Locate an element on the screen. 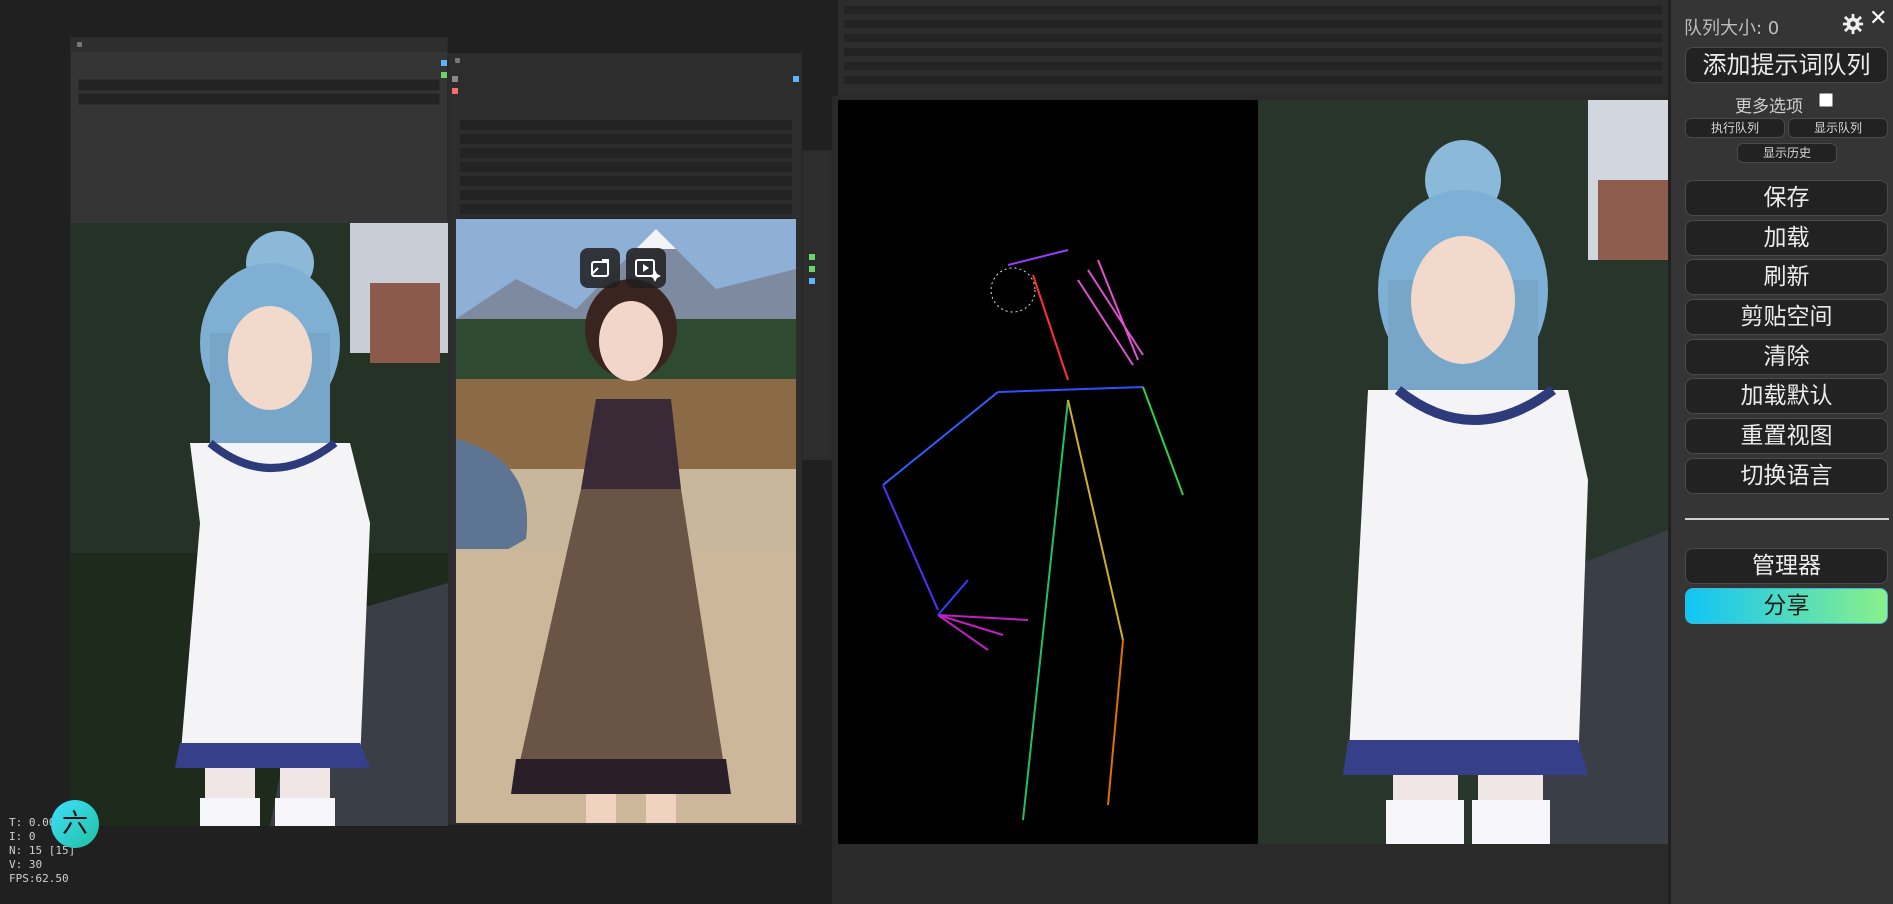  switch-language-button: 切换语言 is located at coordinates (1786, 476).